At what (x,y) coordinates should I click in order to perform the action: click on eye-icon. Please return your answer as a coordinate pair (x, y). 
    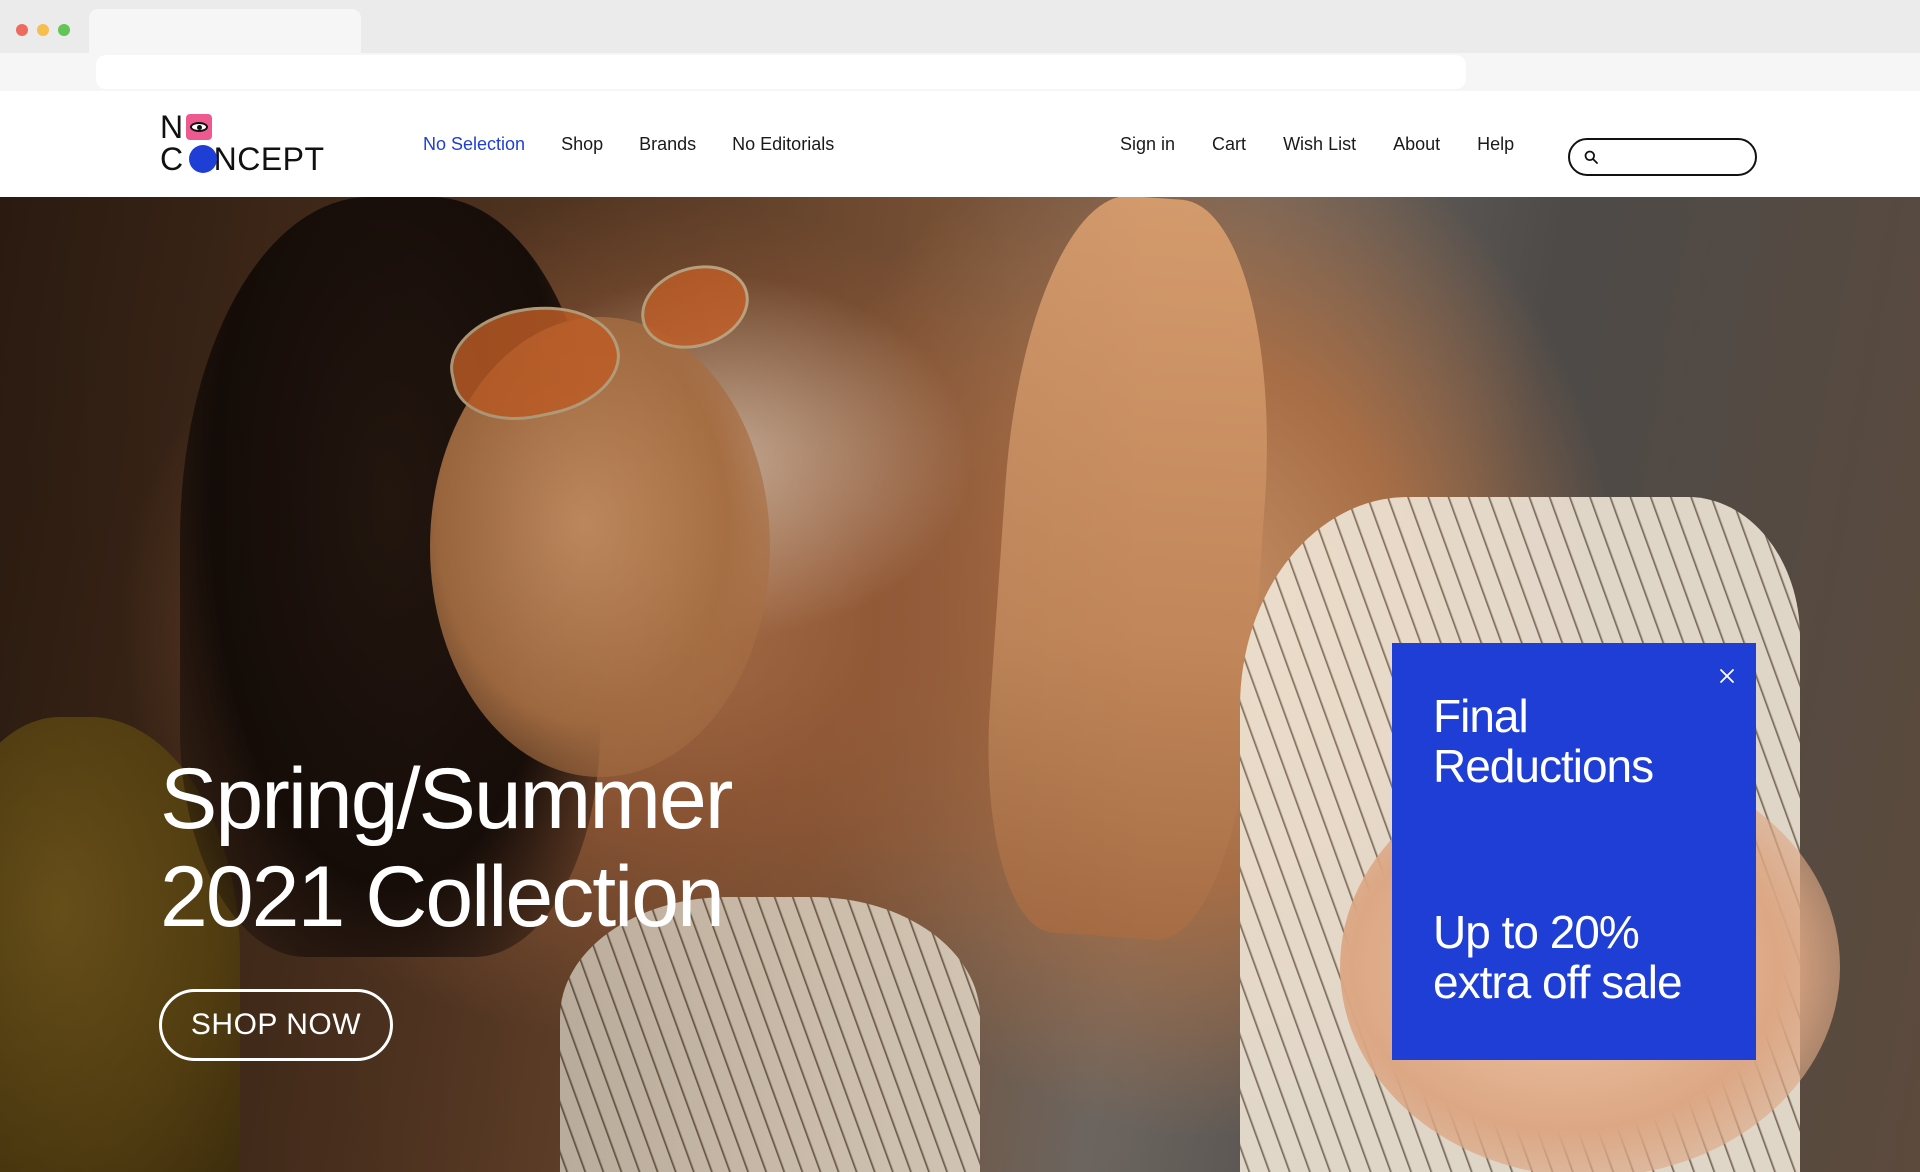
    Looking at the image, I should click on (199, 127).